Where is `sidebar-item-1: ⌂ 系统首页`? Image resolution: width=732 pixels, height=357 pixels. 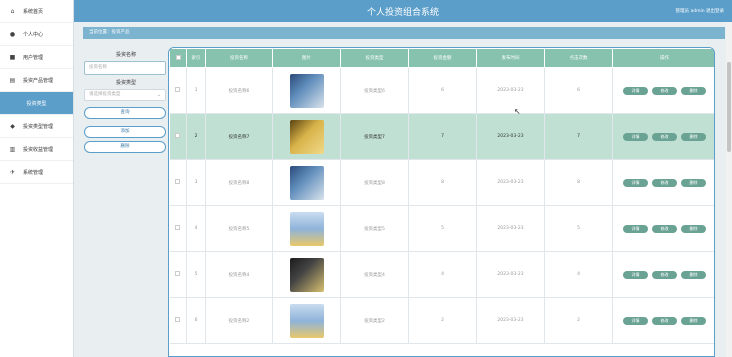 sidebar-item-1: ⌂ 系统首页 is located at coordinates (36, 11).